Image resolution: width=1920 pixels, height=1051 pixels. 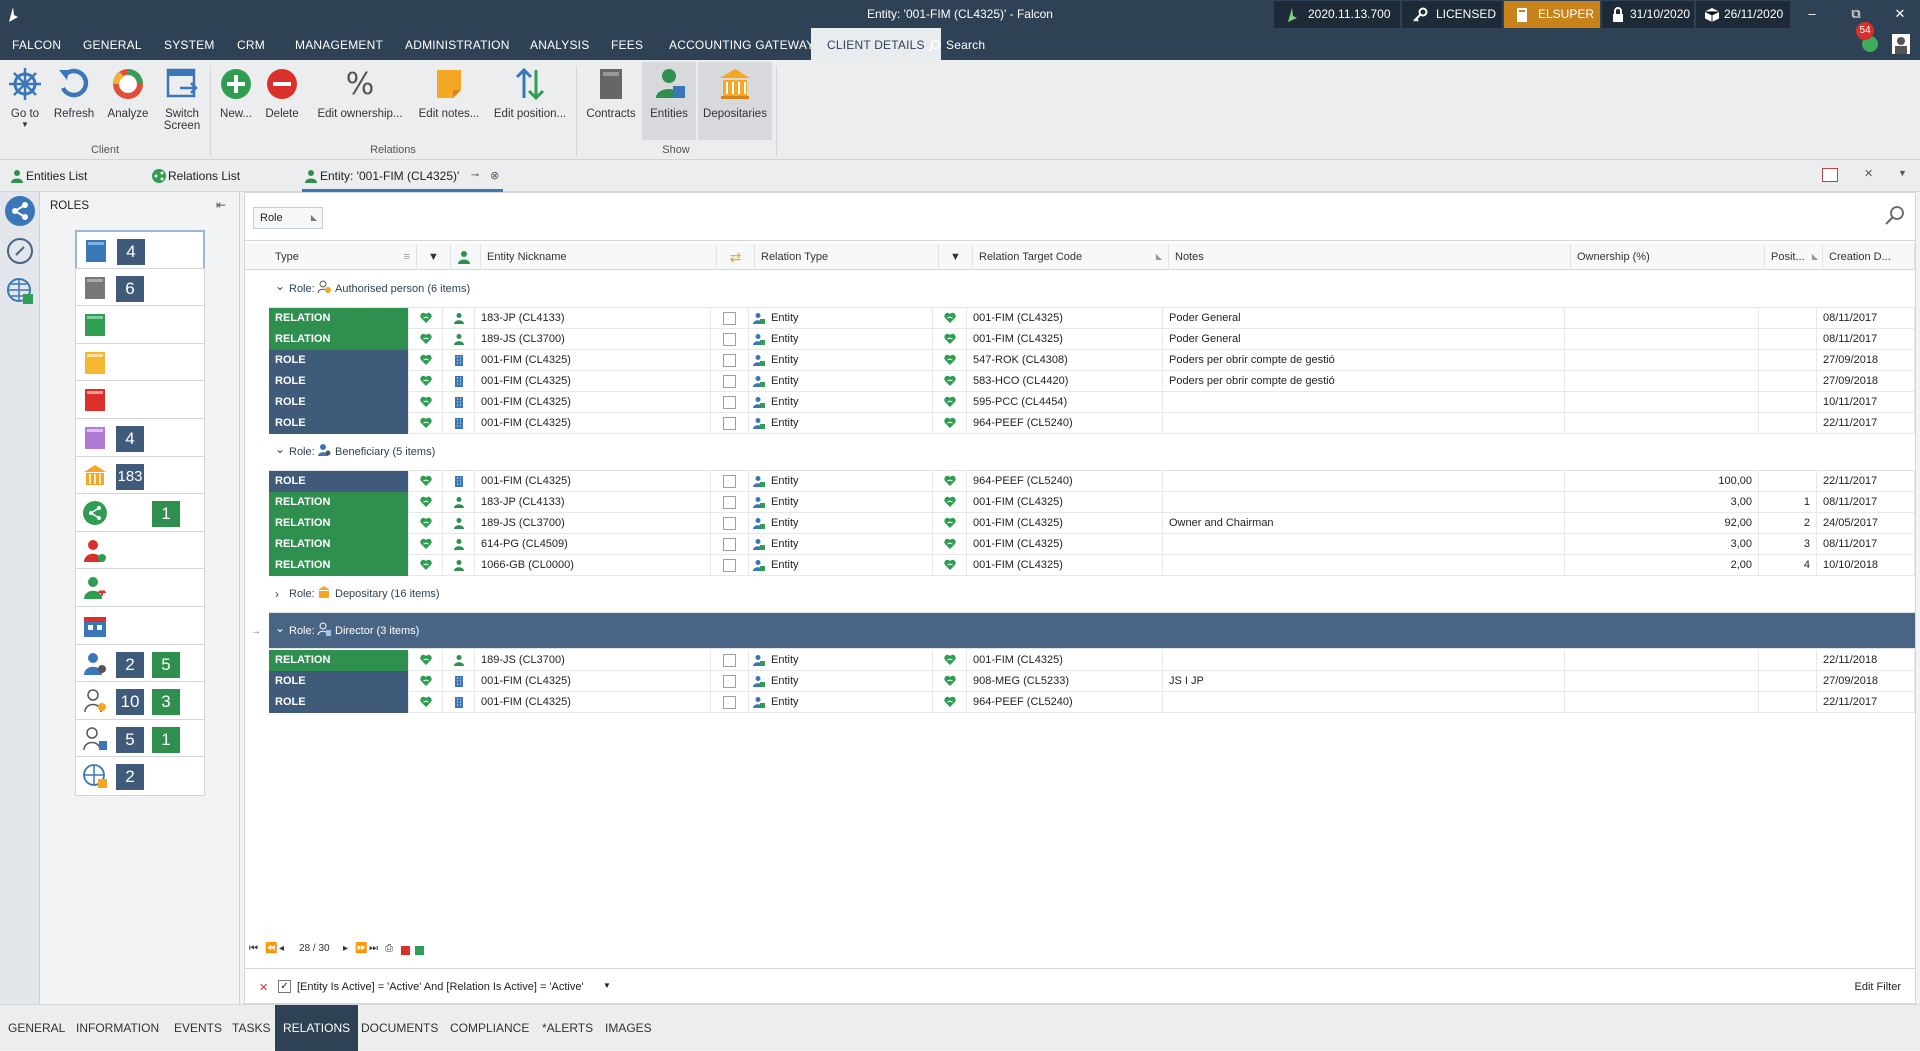 I want to click on tab-events: EVENTS, so click(x=198, y=1028).